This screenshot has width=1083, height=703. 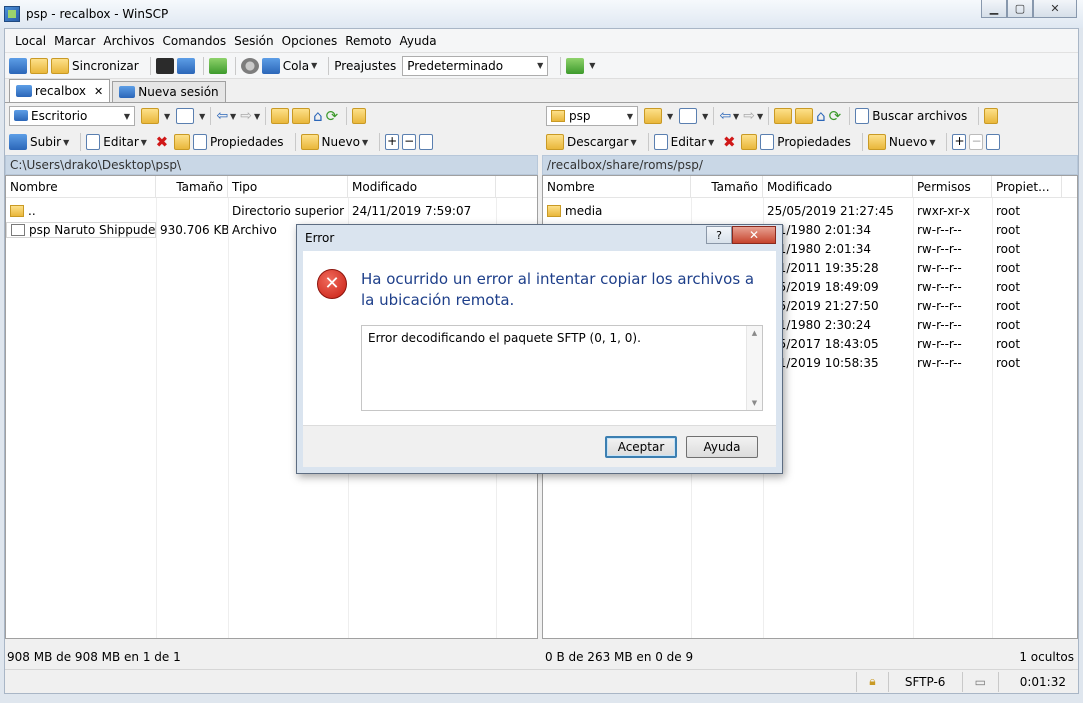 I want to click on local-edit-button: Editar ▼, so click(x=116, y=142).